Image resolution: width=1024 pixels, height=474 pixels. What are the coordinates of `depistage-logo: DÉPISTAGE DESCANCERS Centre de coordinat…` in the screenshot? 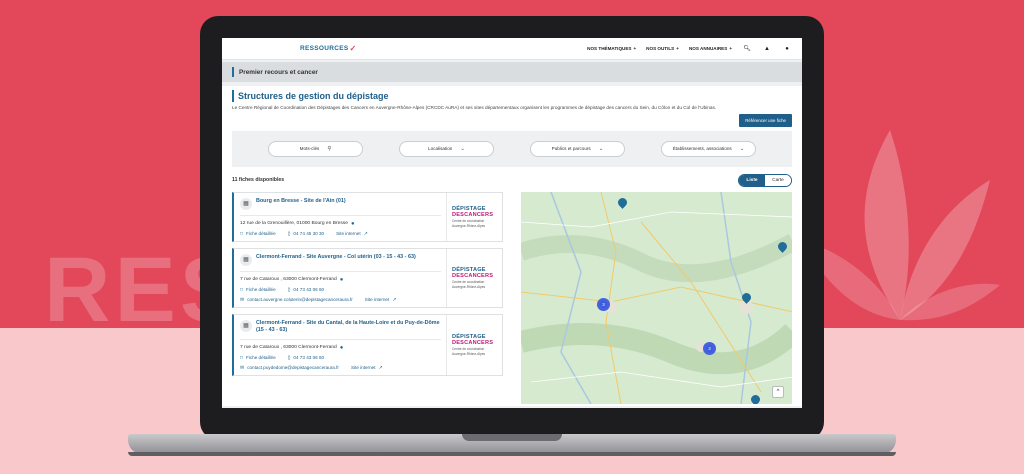 It's located at (474, 277).